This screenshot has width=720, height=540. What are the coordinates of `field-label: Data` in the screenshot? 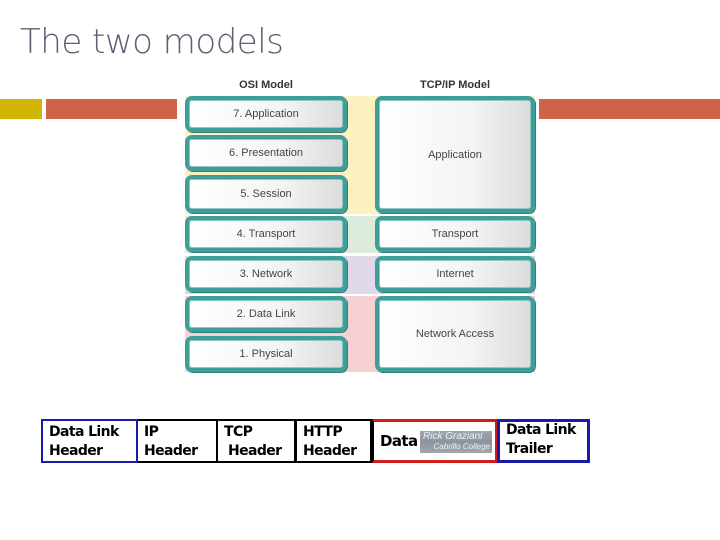 It's located at (399, 440).